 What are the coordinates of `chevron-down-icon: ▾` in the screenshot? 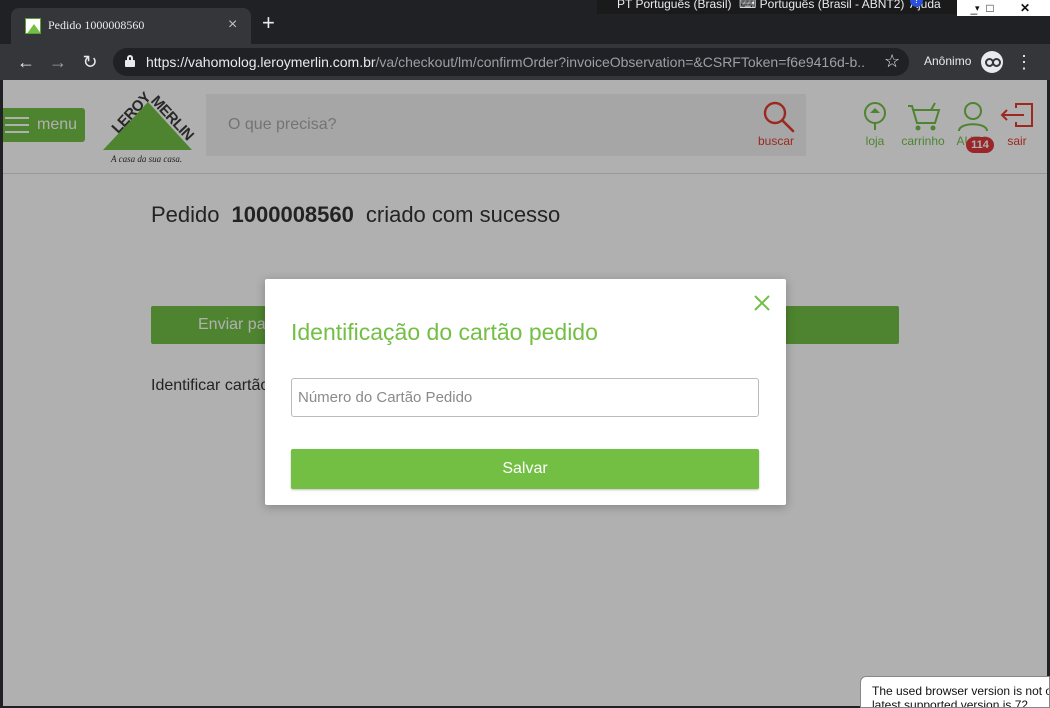 It's located at (977, 8).